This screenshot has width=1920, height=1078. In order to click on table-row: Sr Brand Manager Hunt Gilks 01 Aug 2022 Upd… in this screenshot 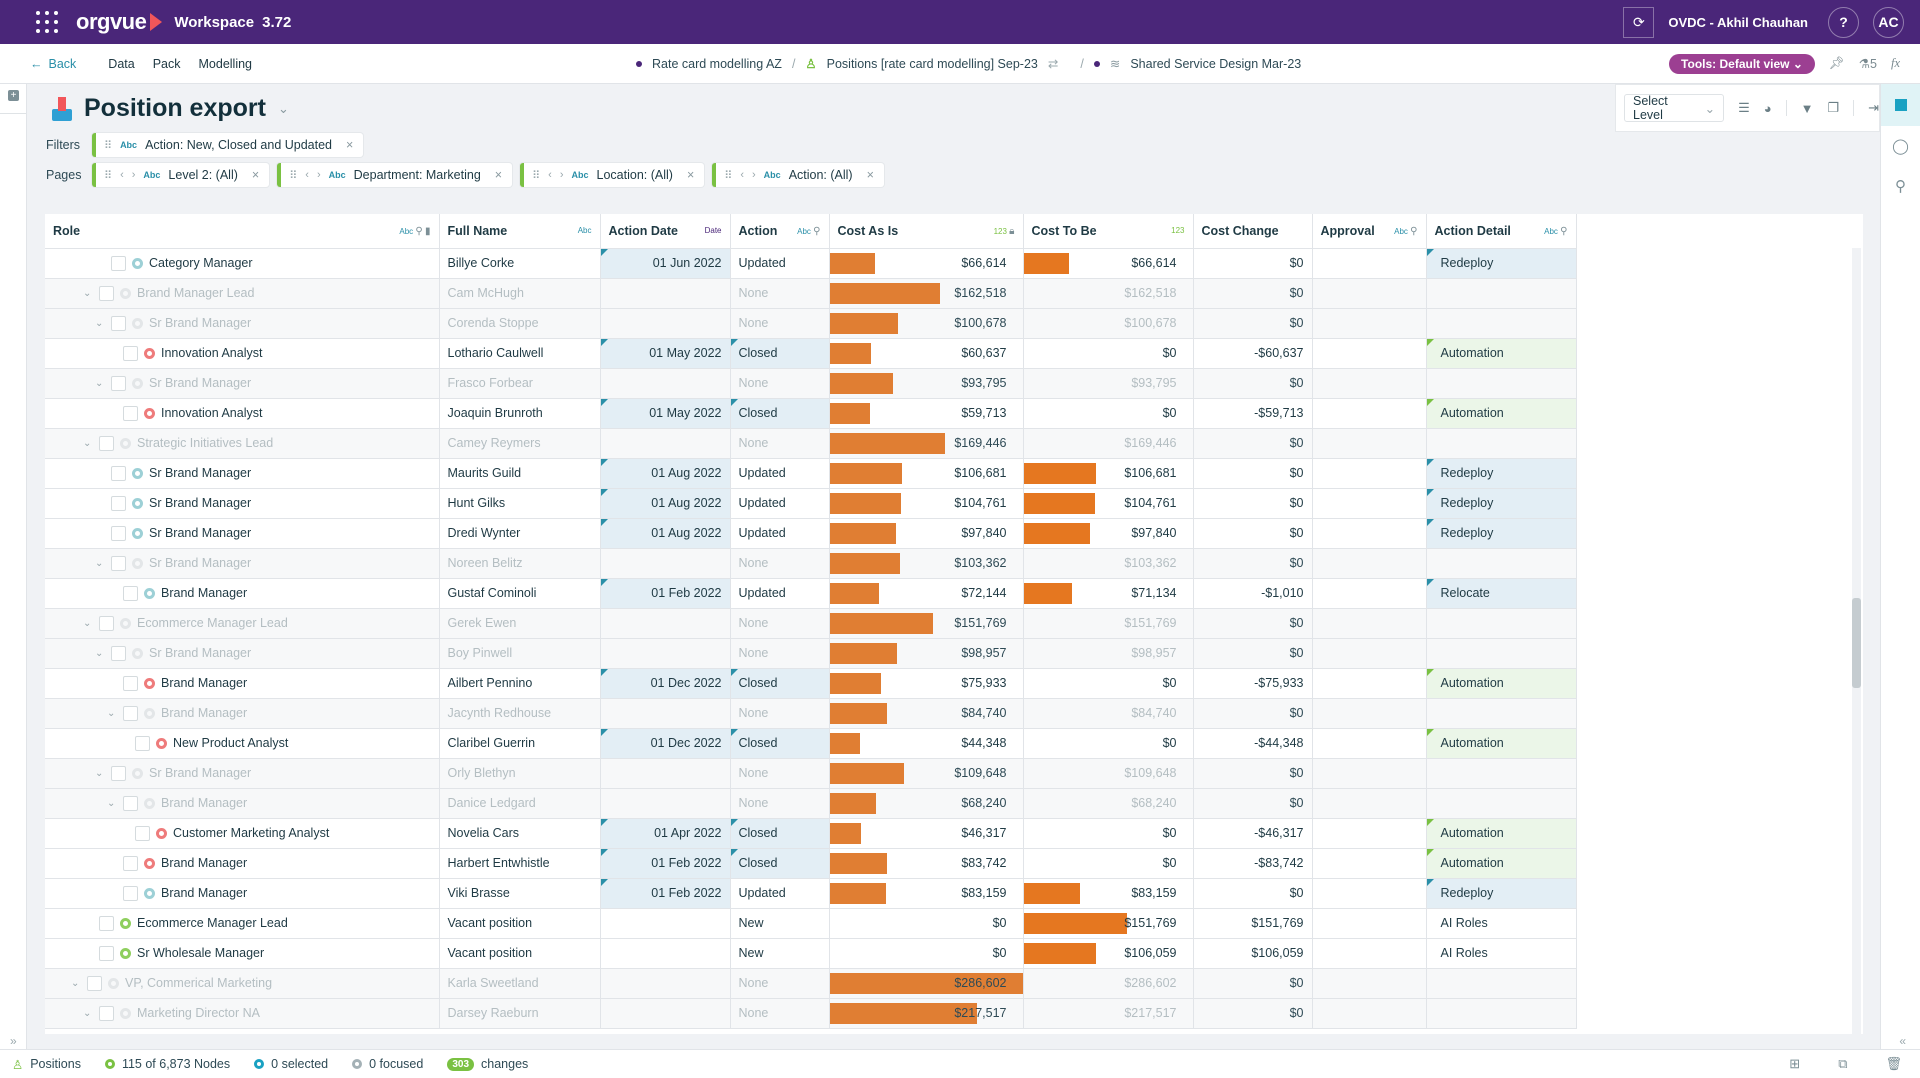, I will do `click(811, 503)`.